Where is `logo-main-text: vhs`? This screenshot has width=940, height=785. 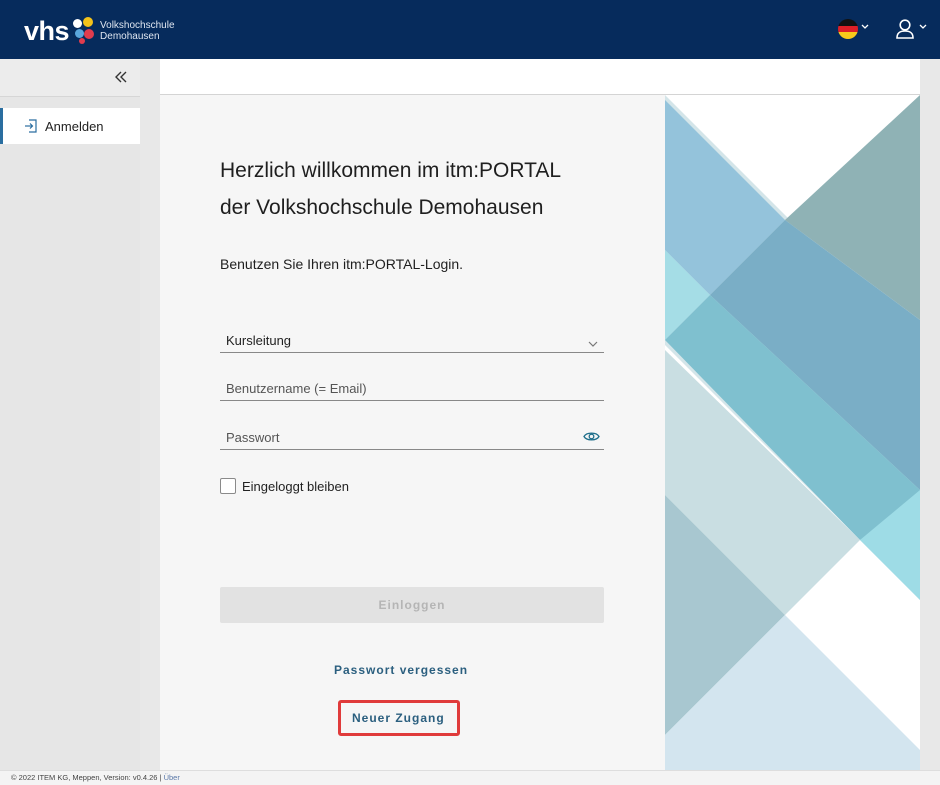
logo-main-text: vhs is located at coordinates (47, 30).